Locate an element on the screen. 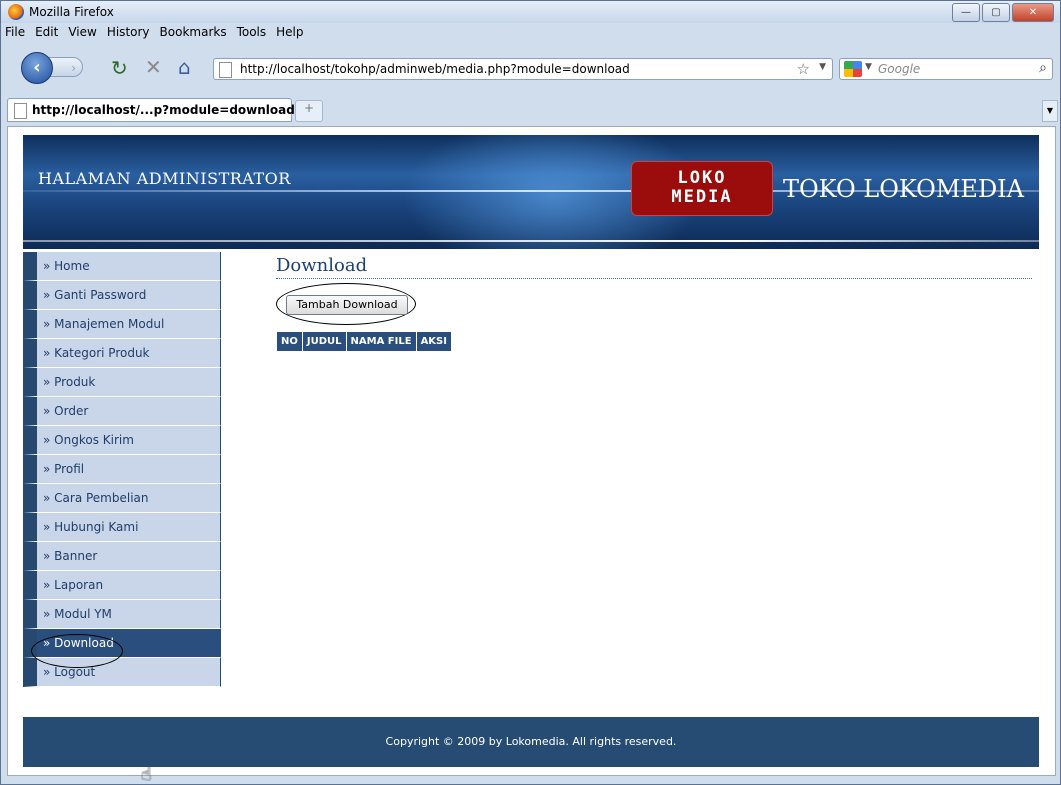 The image size is (1061, 785). firefox-icon is located at coordinates (16, 12).